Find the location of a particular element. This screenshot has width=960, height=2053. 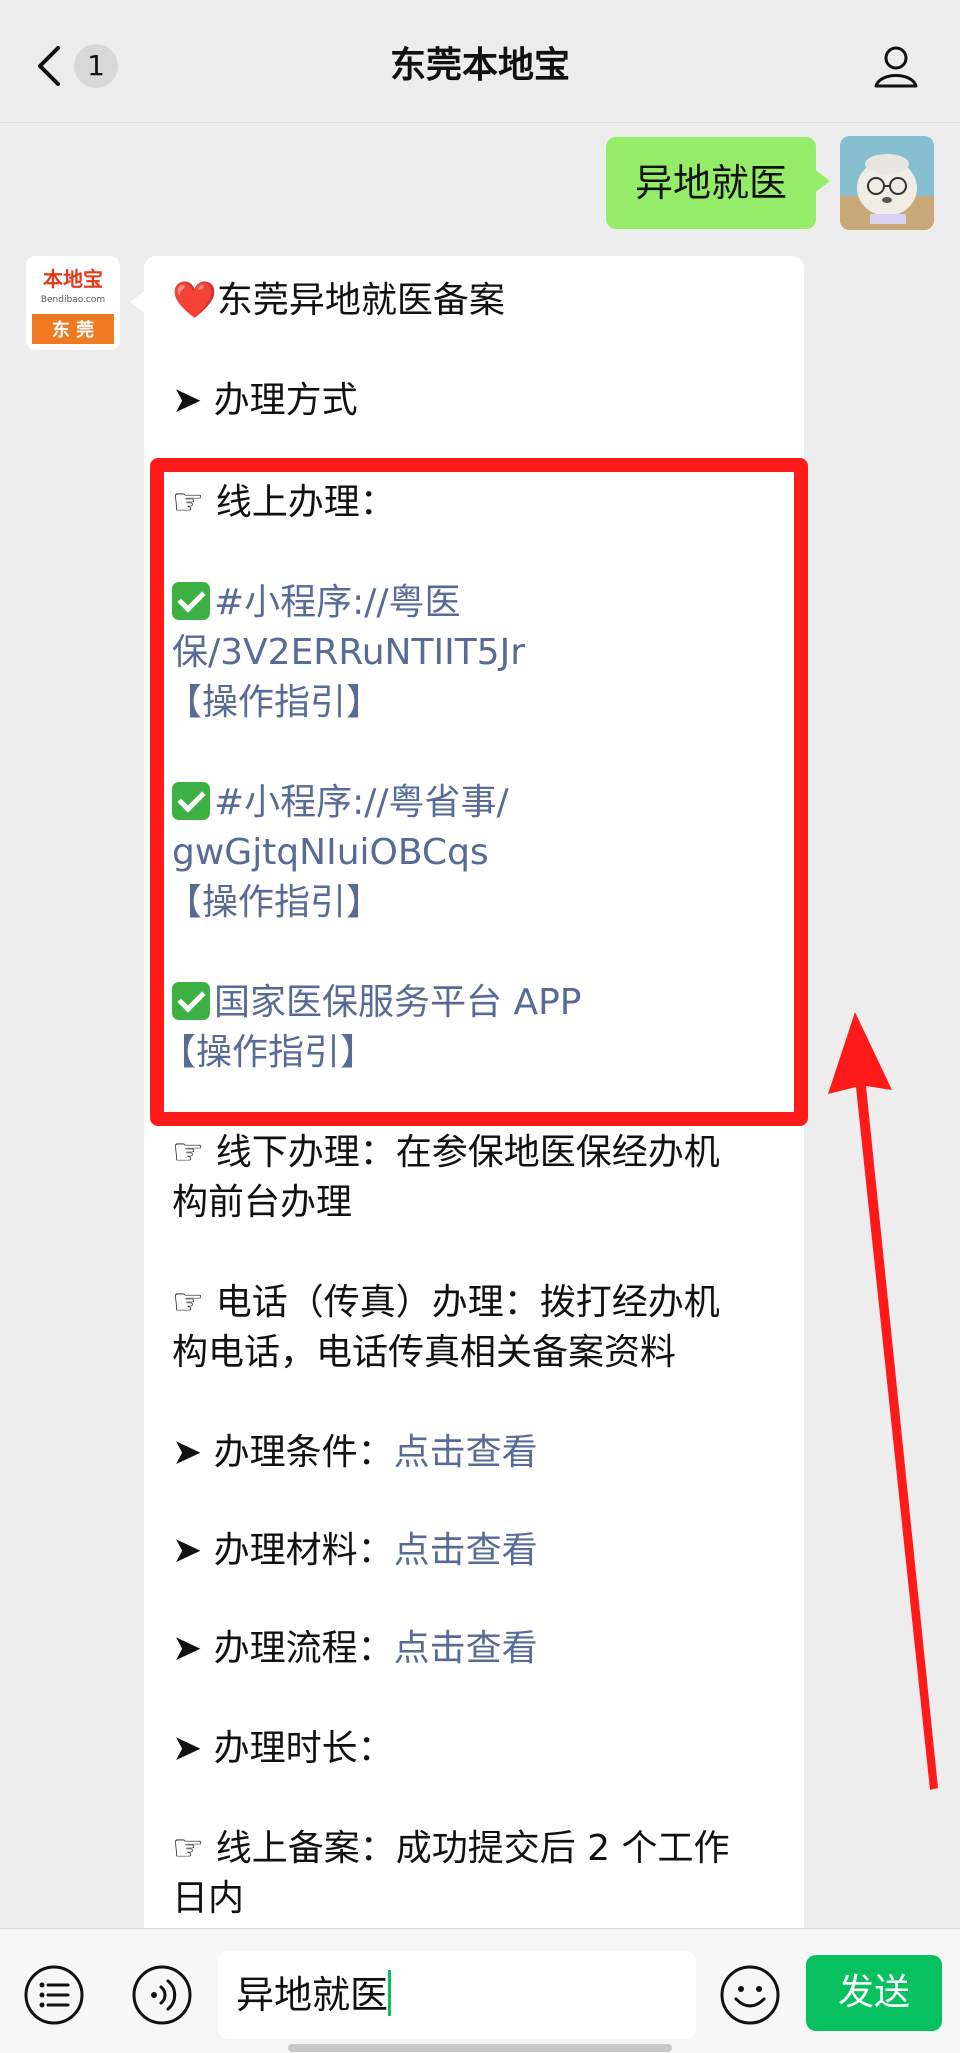

heart-emoji: ❤️ is located at coordinates (194, 300).